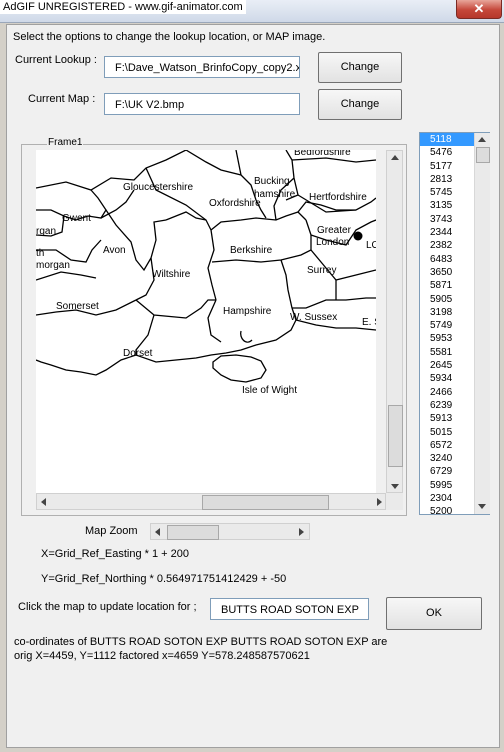 Image resolution: width=504 pixels, height=752 pixels. I want to click on region-dorset: Dorset, so click(138, 353).